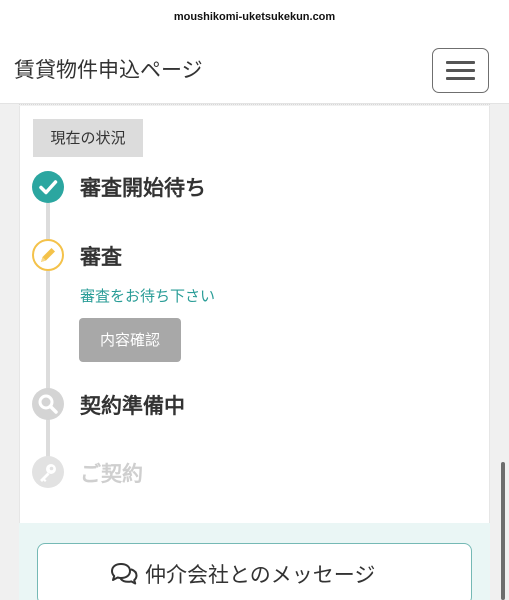 Image resolution: width=509 pixels, height=600 pixels. What do you see at coordinates (48, 255) in the screenshot?
I see `pencil-icon` at bounding box center [48, 255].